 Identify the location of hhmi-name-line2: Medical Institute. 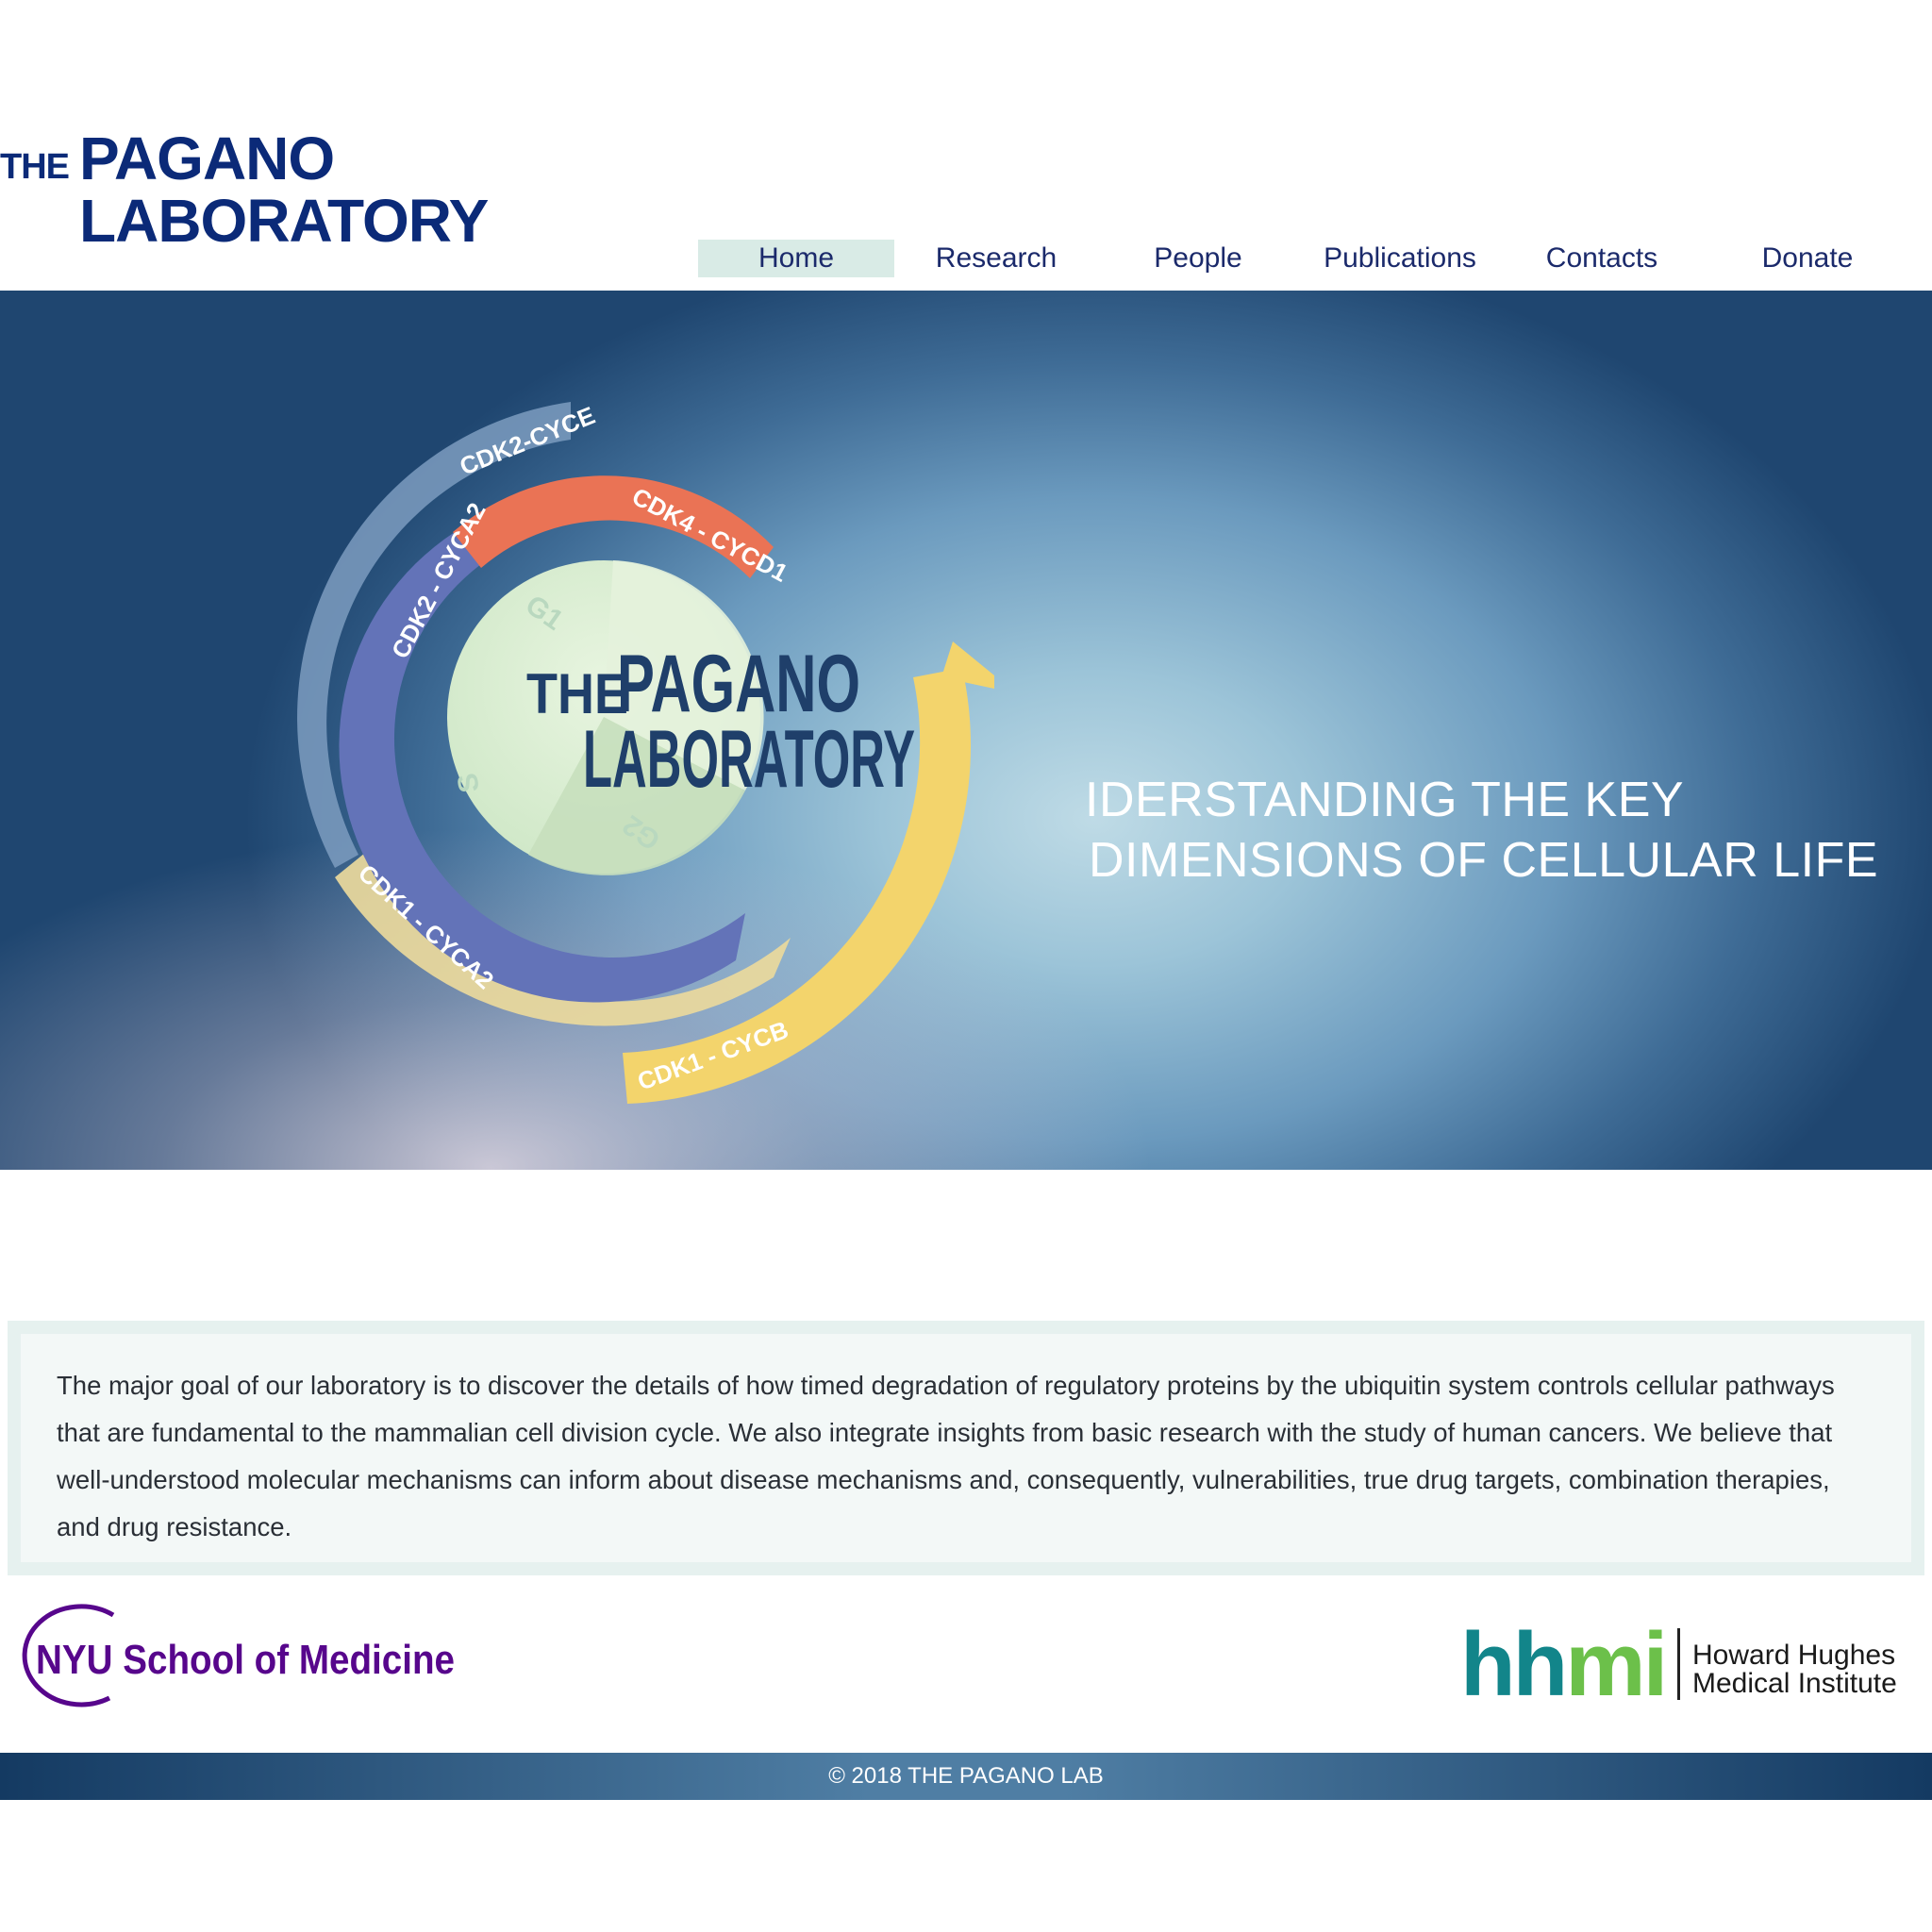
(1795, 1684).